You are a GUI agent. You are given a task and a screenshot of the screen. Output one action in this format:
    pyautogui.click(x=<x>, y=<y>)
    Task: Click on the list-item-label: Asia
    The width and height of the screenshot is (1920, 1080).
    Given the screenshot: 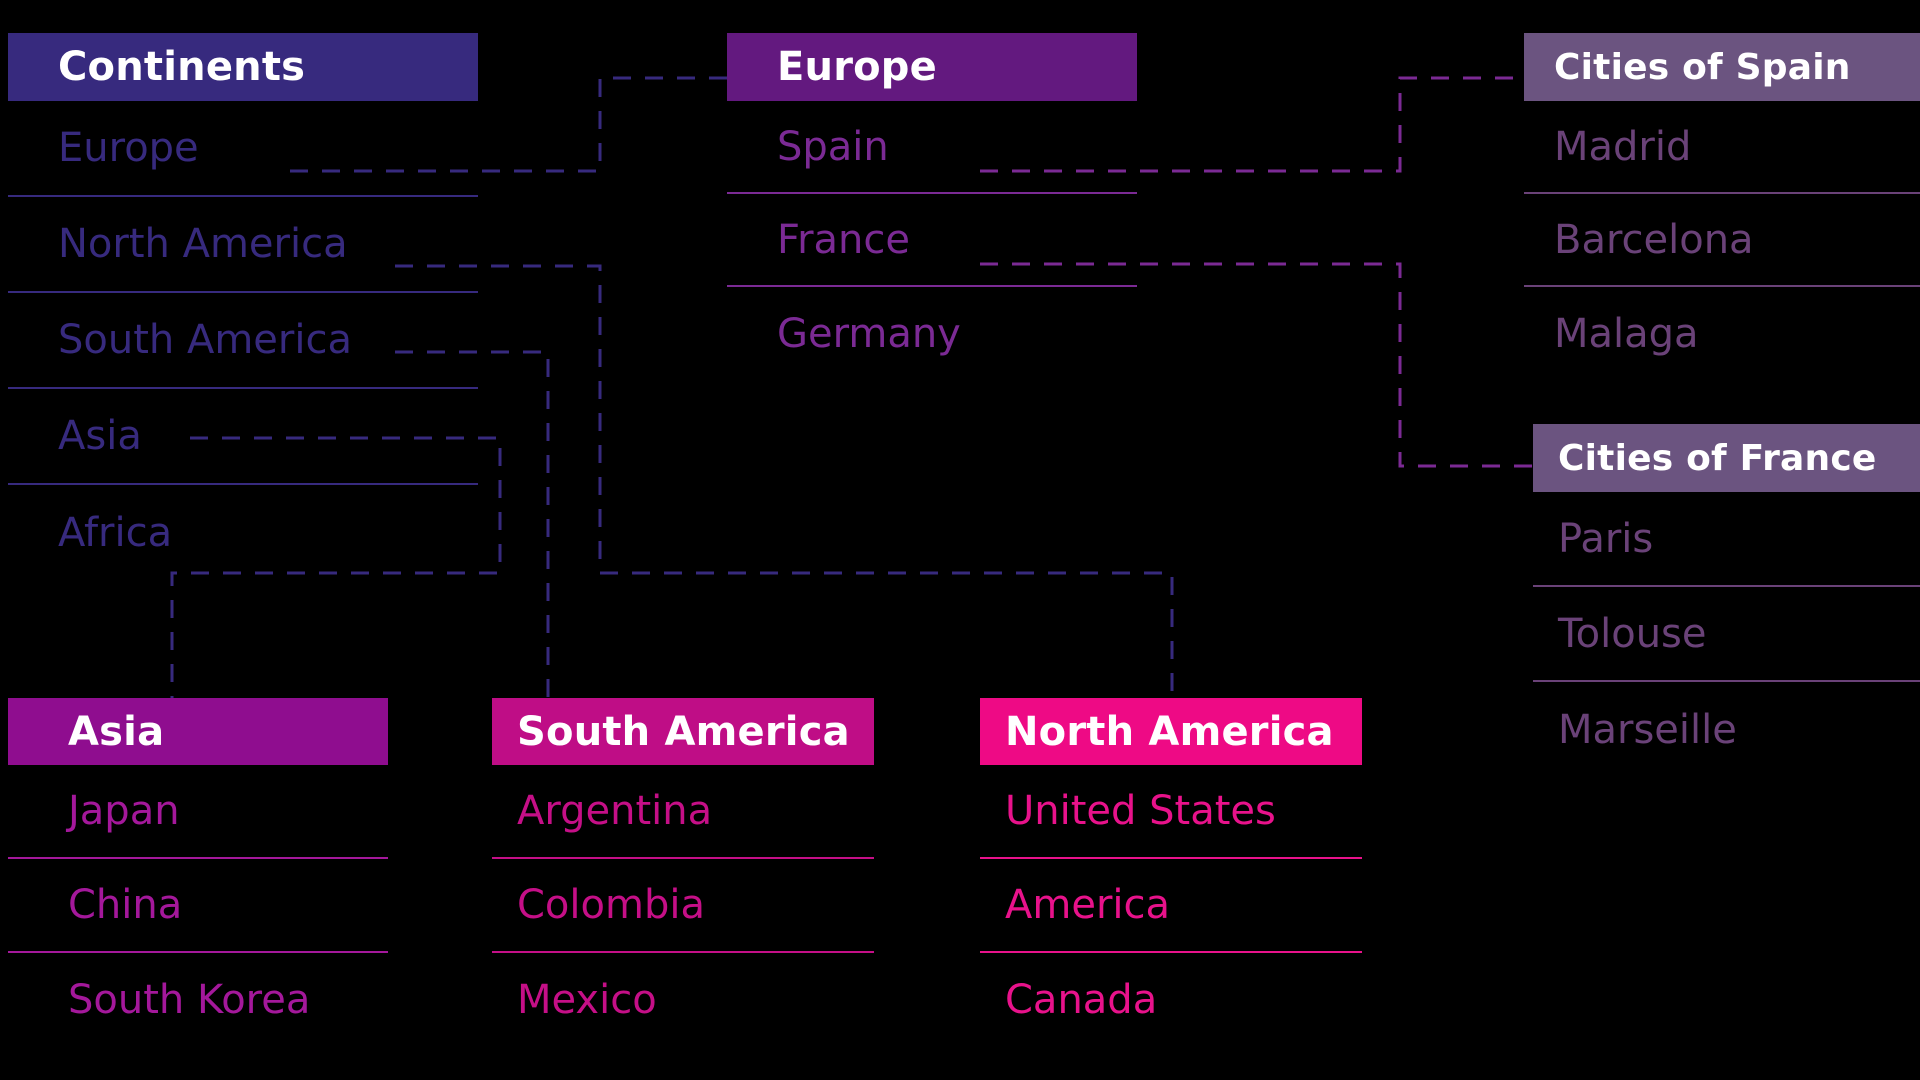 What is the action you would take?
    pyautogui.click(x=100, y=436)
    